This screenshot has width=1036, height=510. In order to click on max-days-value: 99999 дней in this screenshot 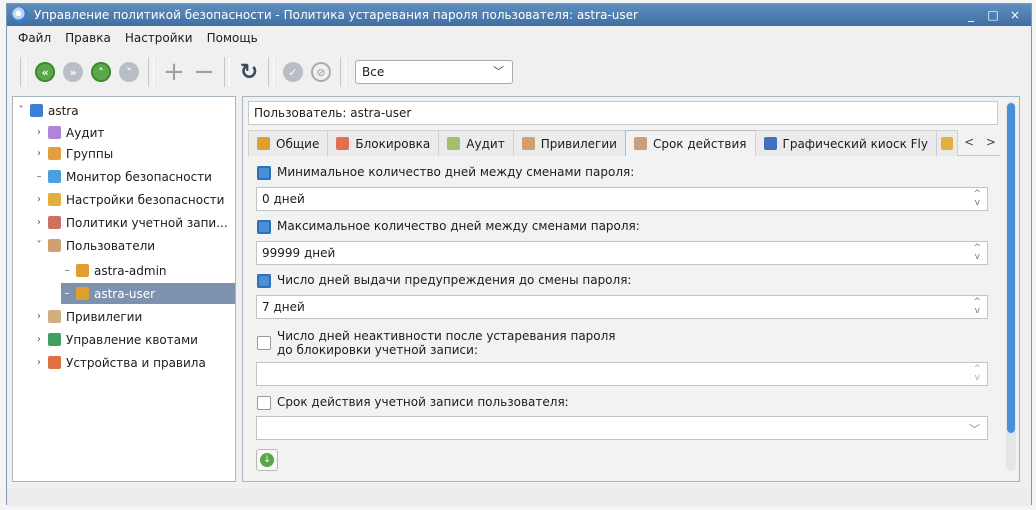, I will do `click(299, 253)`.